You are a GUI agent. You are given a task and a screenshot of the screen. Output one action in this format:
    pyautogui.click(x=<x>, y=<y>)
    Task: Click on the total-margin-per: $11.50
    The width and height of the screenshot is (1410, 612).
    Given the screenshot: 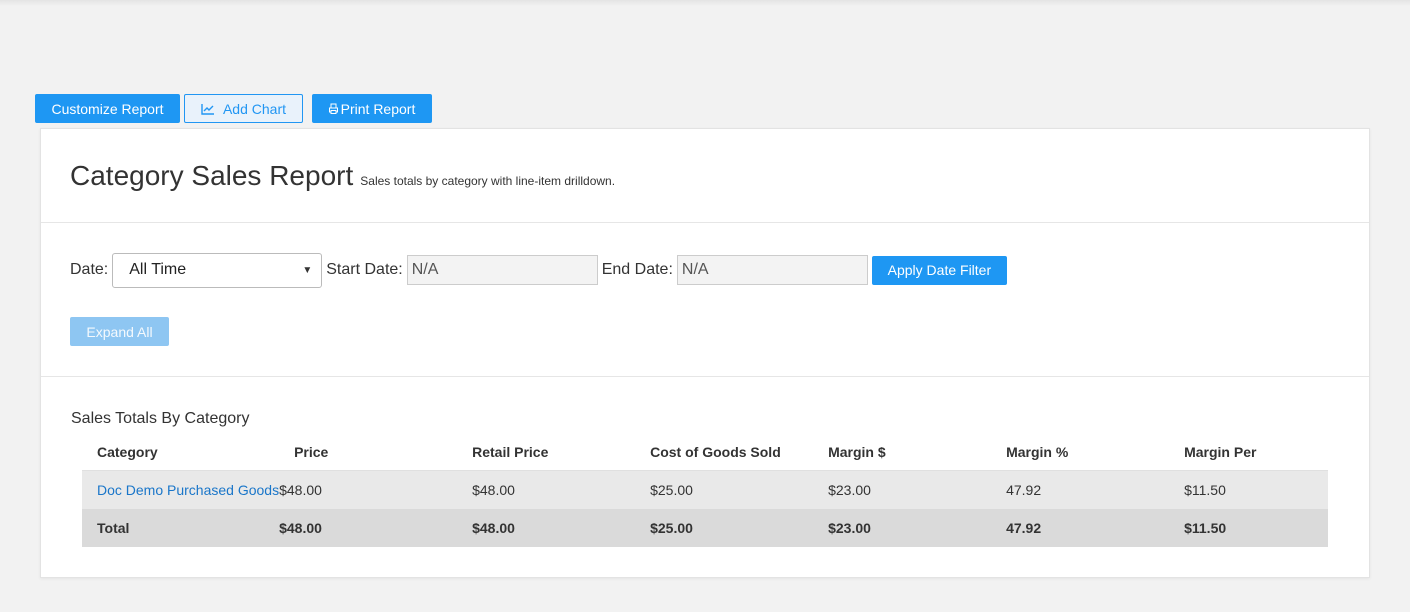 What is the action you would take?
    pyautogui.click(x=1205, y=528)
    